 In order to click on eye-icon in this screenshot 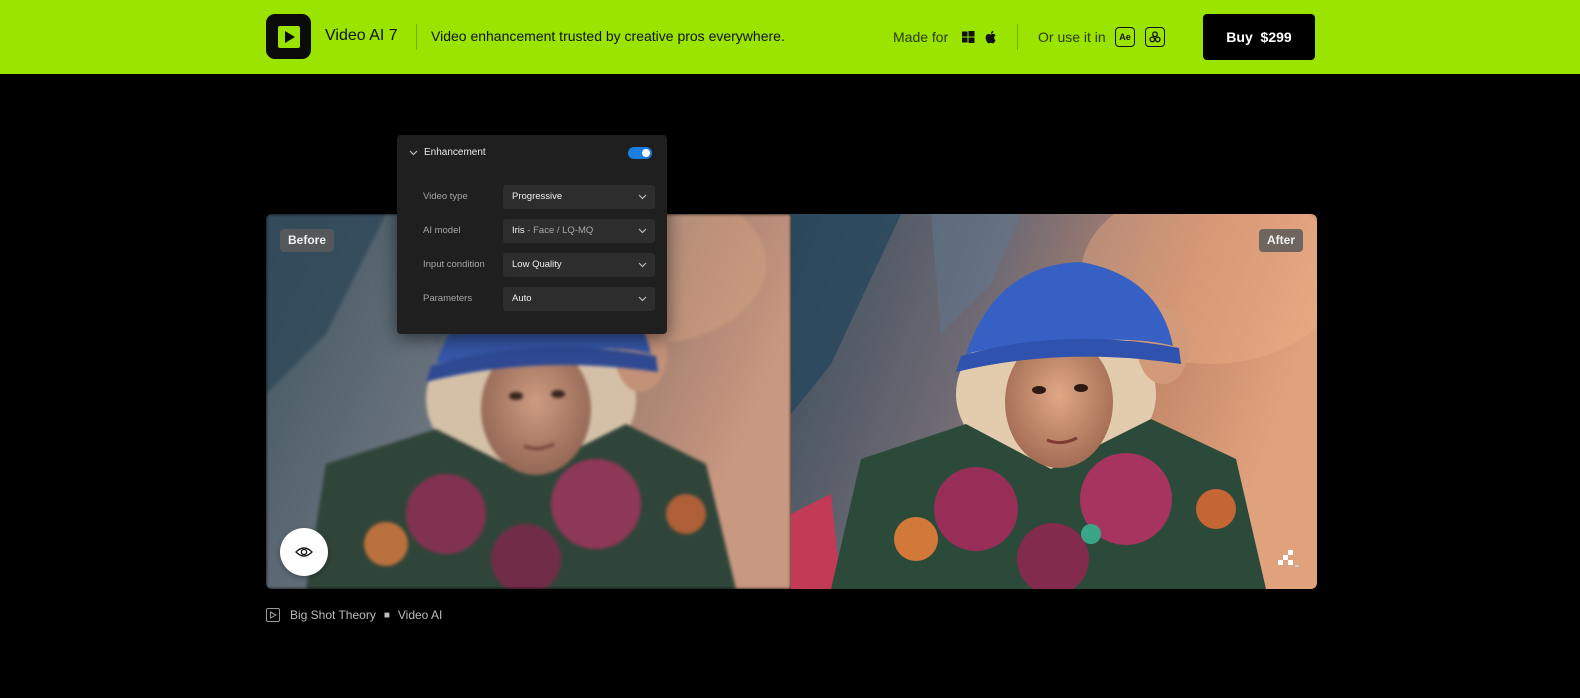, I will do `click(304, 552)`.